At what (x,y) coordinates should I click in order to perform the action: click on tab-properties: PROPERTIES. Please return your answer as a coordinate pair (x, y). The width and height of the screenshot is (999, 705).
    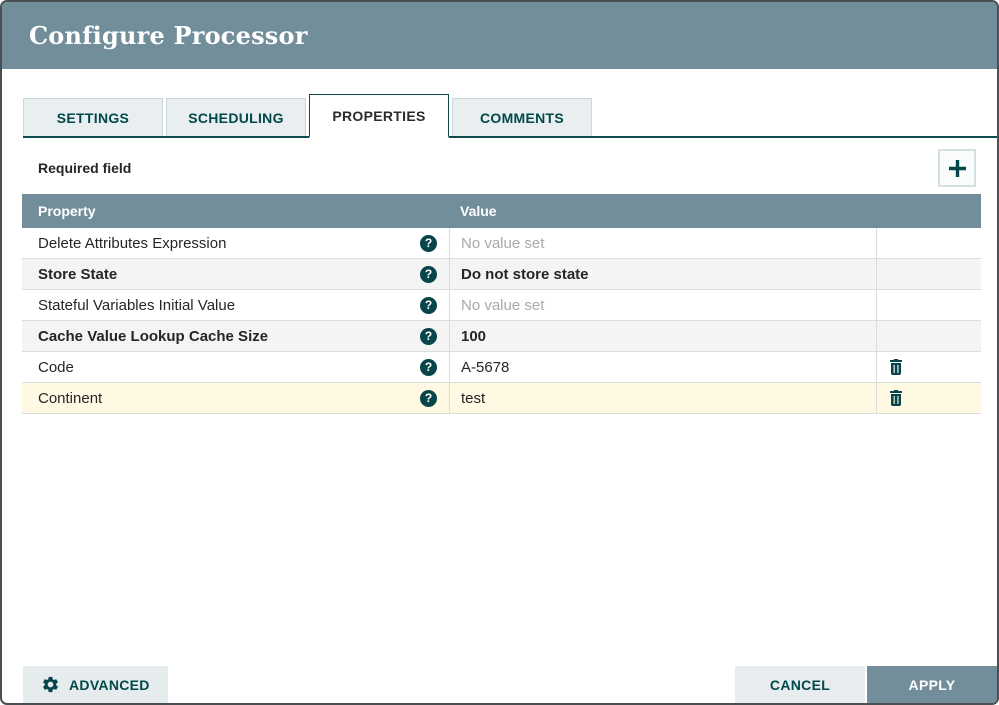
    Looking at the image, I should click on (379, 116).